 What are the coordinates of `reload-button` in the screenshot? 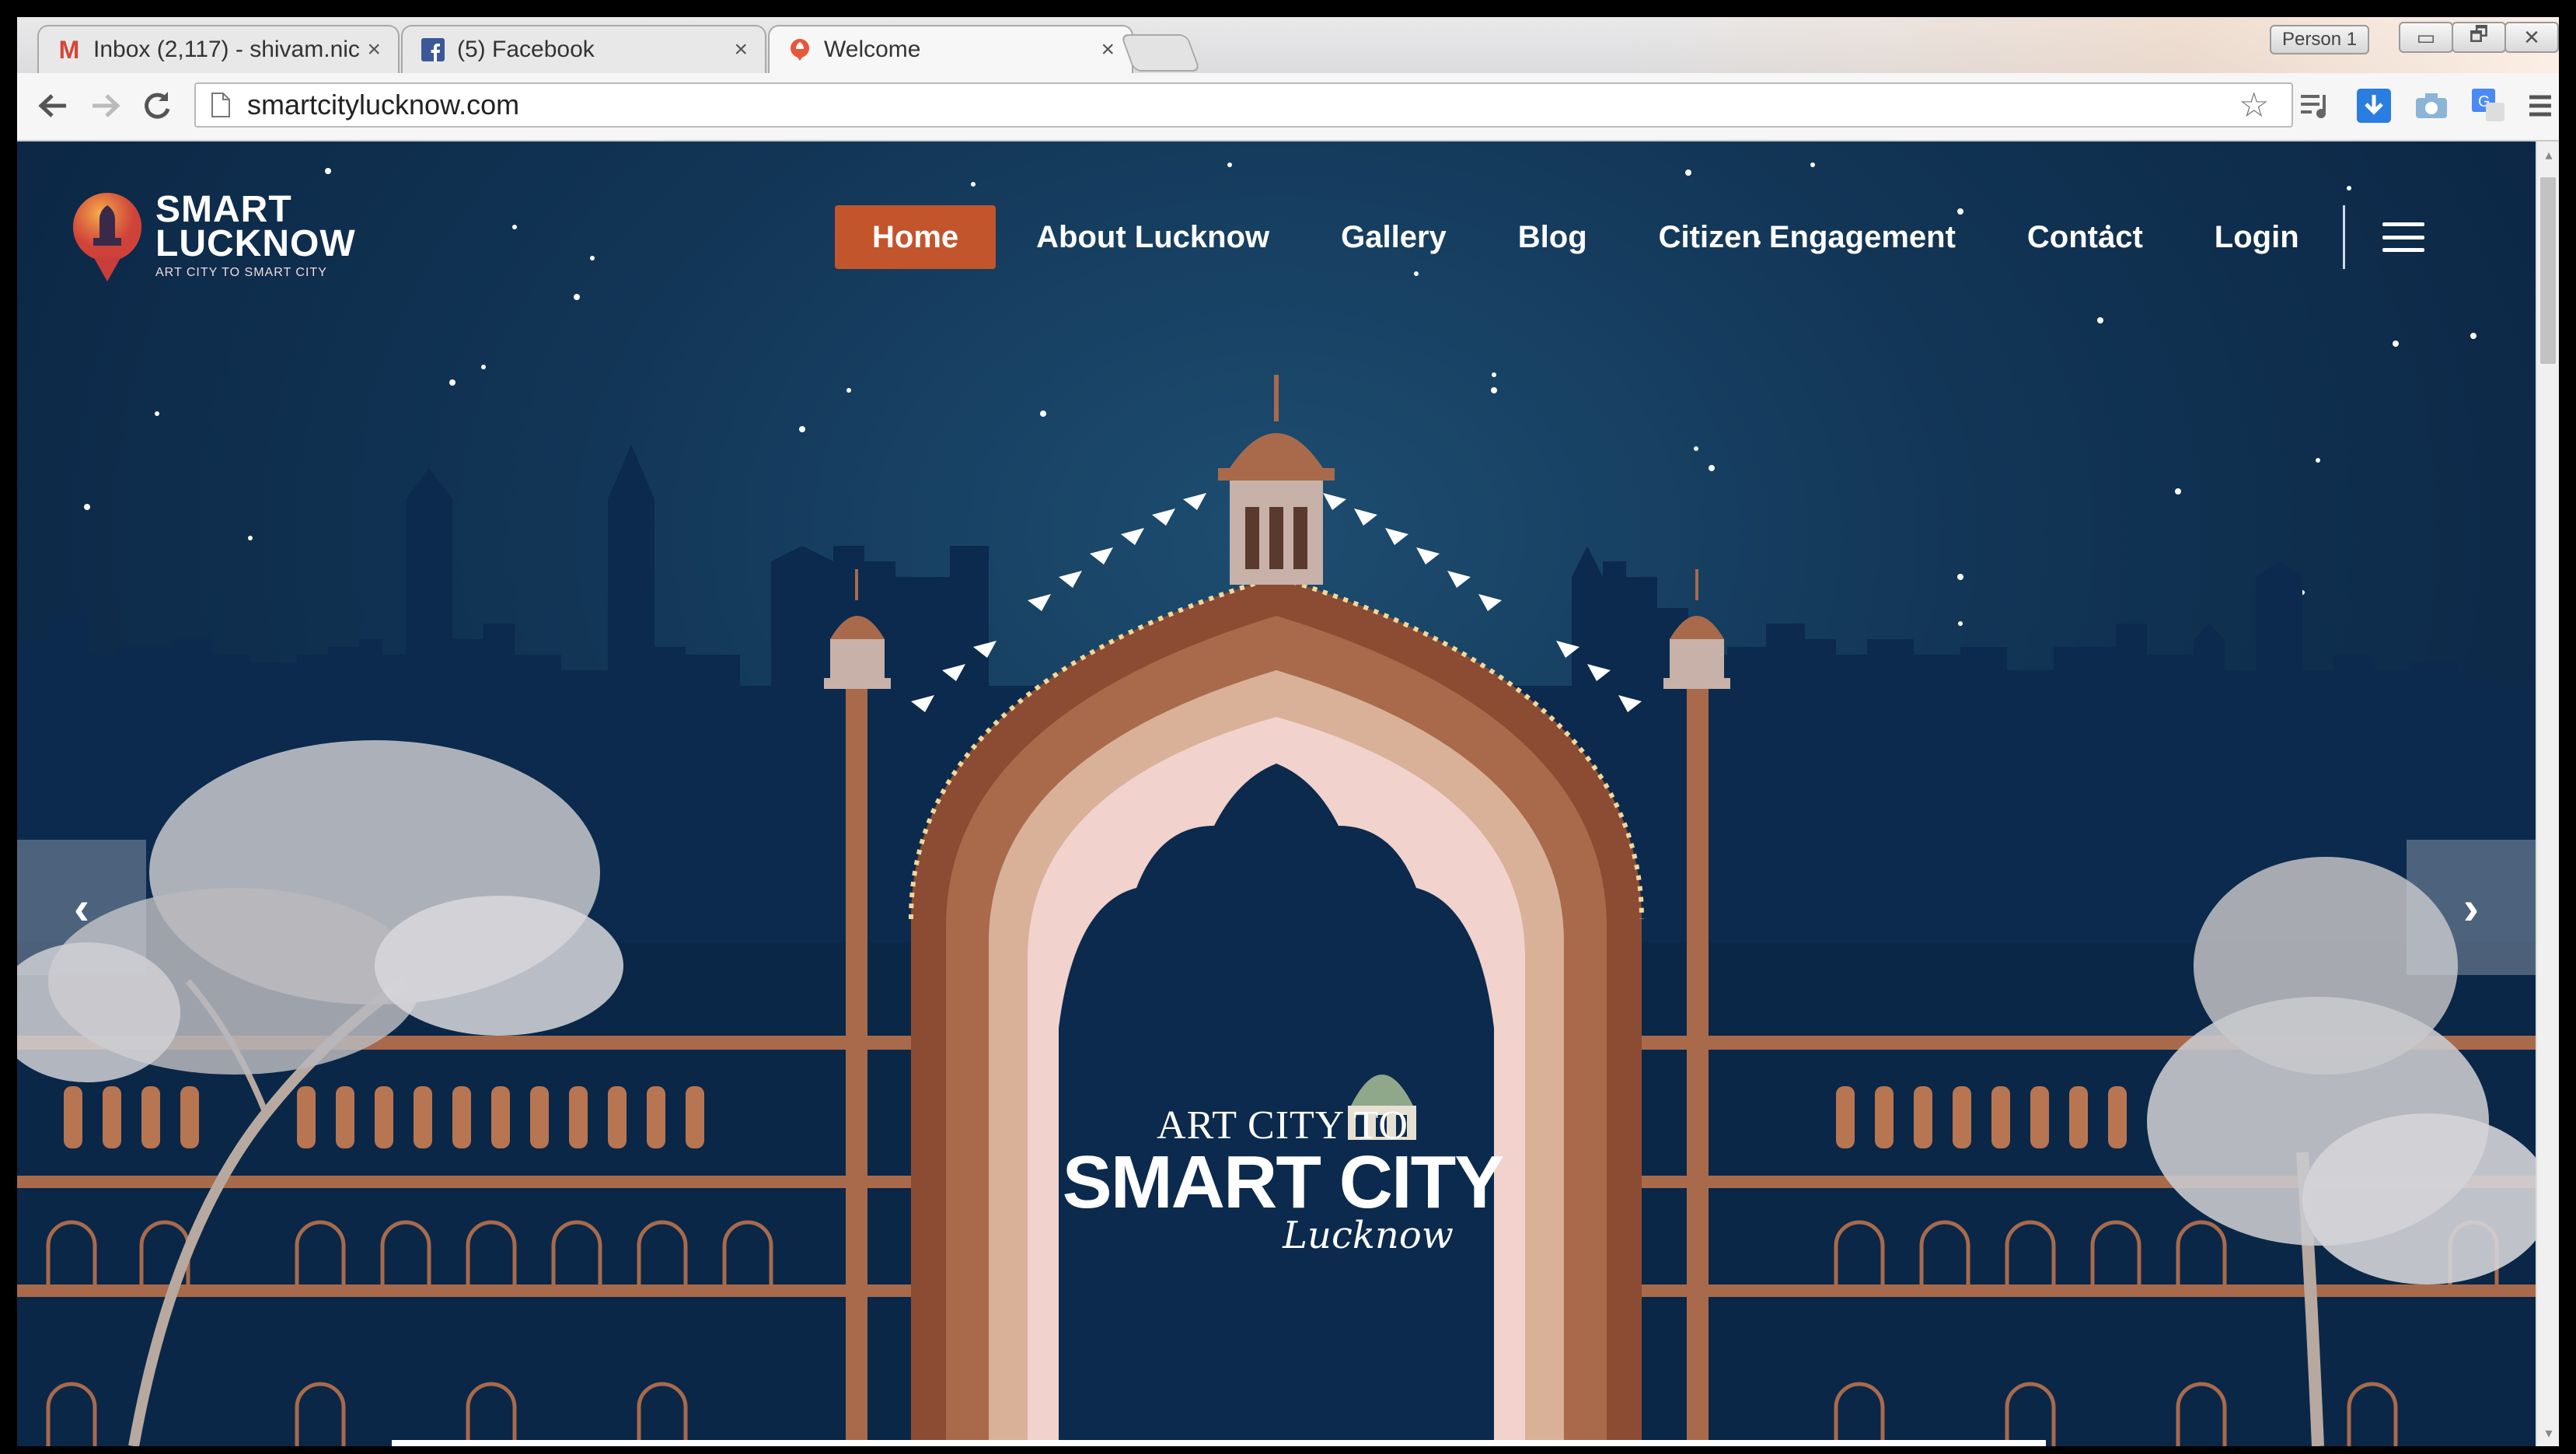 It's located at (157, 106).